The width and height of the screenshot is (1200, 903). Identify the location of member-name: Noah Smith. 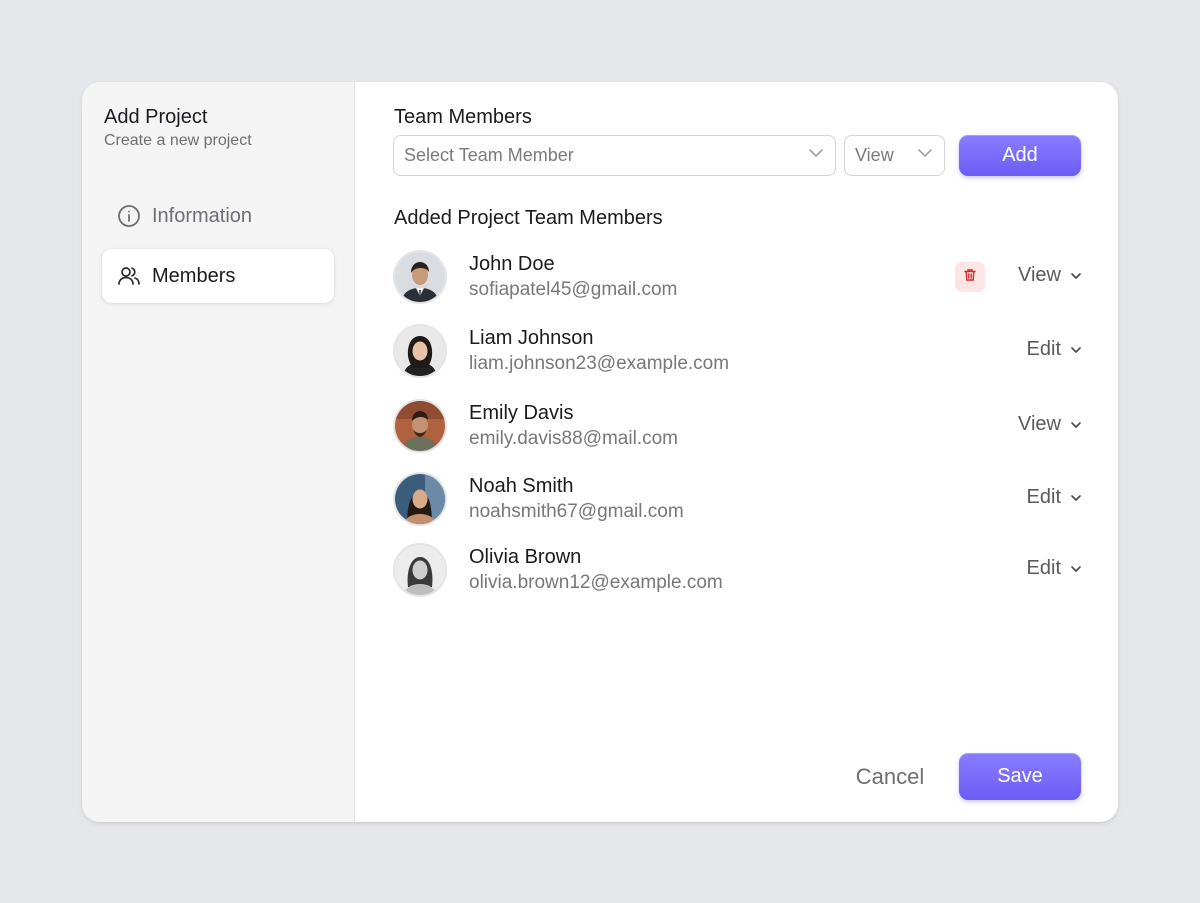
(521, 486).